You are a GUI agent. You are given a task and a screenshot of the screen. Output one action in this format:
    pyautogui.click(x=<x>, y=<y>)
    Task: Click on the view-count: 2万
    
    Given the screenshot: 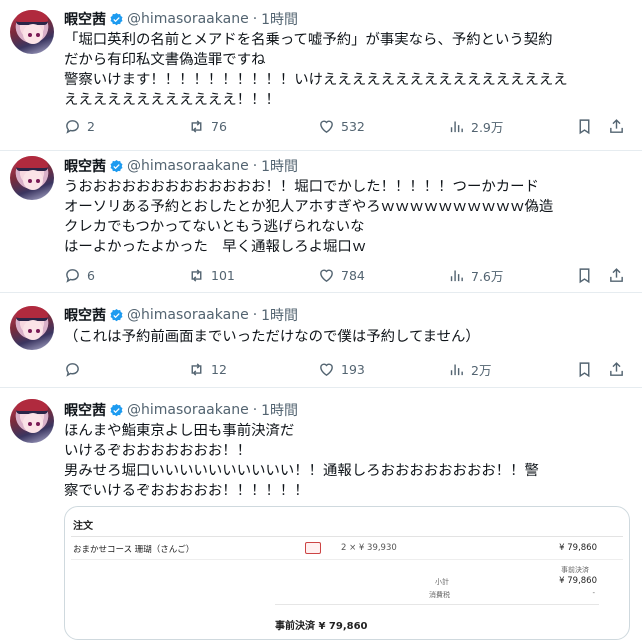 What is the action you would take?
    pyautogui.click(x=481, y=370)
    